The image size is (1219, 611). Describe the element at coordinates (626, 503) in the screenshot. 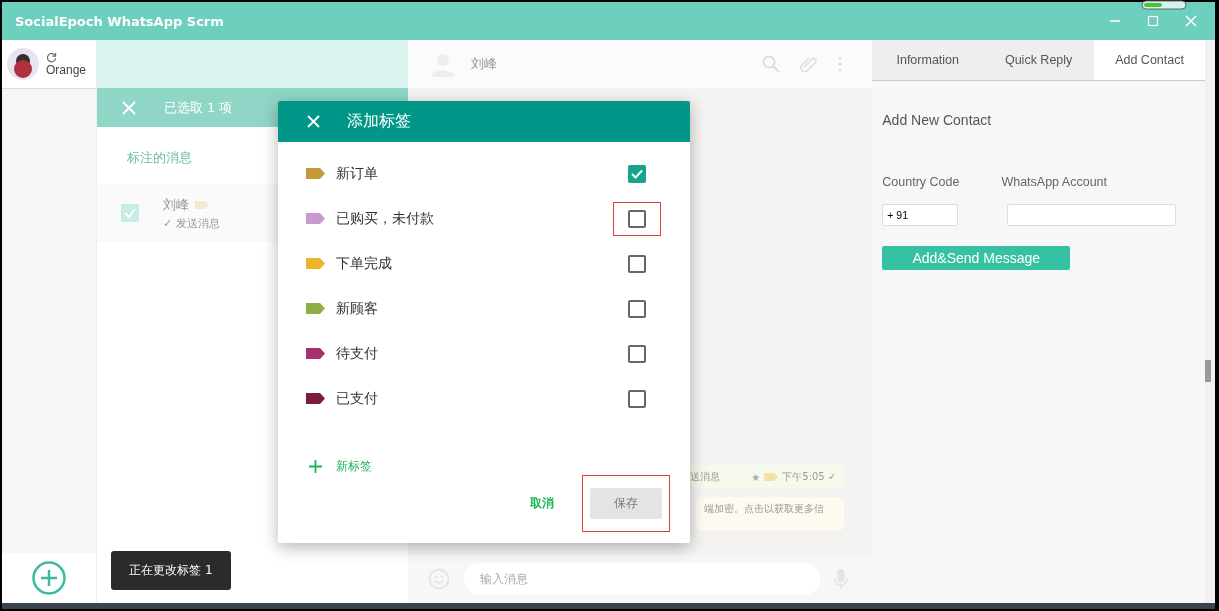

I see `save-button: 保存` at that location.